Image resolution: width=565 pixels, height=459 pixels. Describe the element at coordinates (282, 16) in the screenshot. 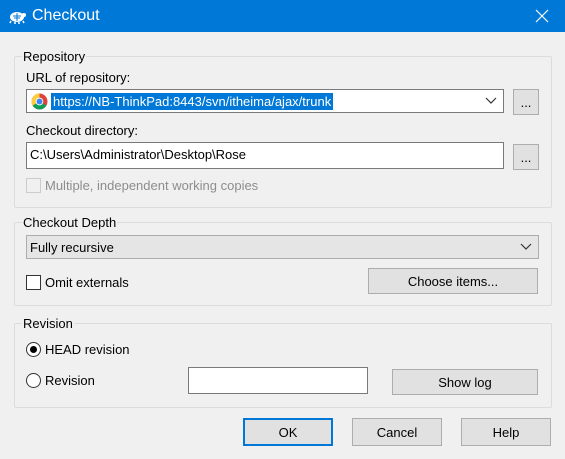

I see `title-bar: Checkout` at that location.